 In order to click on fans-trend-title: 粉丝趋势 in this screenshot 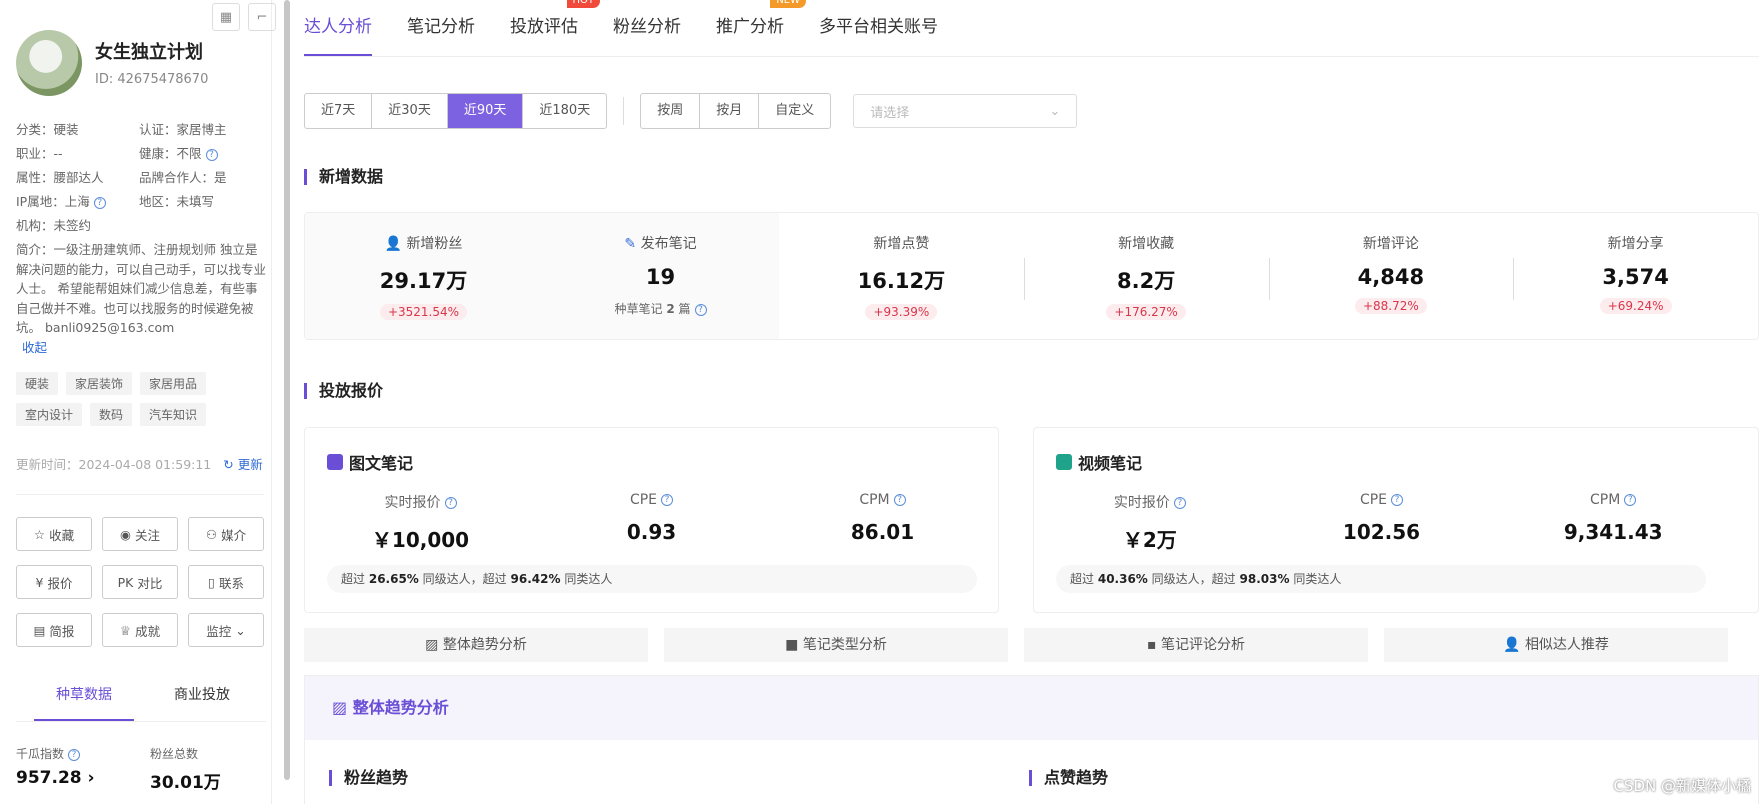, I will do `click(368, 778)`.